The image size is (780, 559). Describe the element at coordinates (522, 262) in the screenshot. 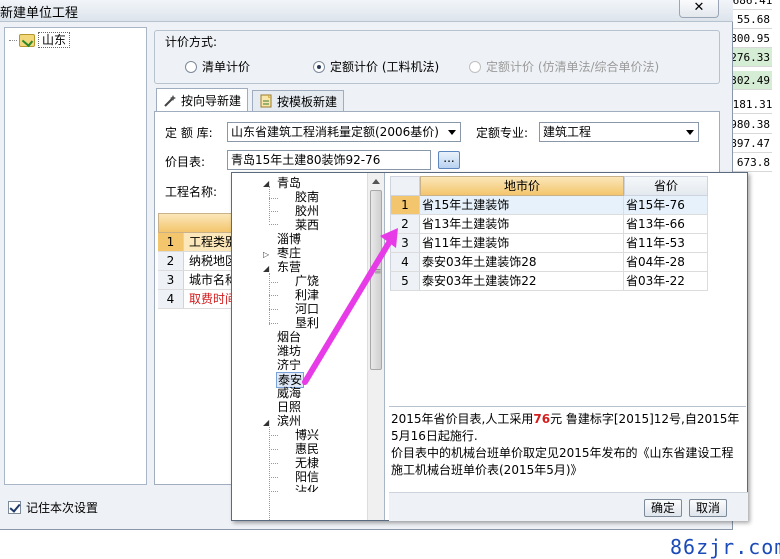

I see `city-price-cell: 泰安03年土建装饰28` at that location.